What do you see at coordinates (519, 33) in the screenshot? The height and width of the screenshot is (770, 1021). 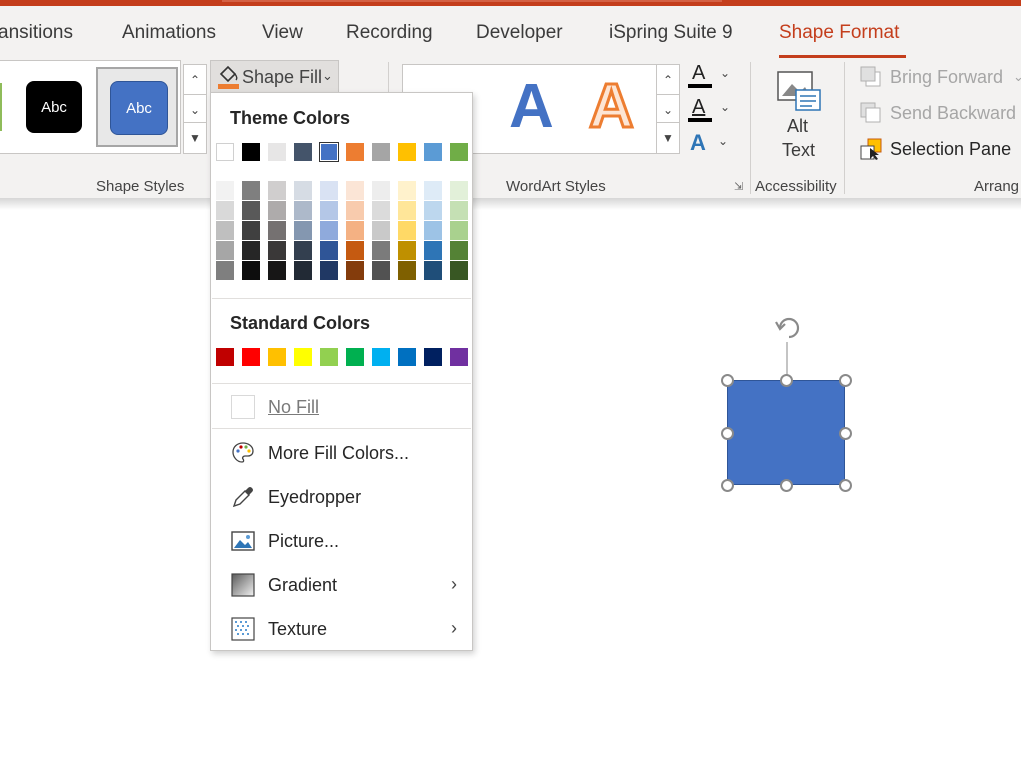 I see `tab-developer: Developer` at bounding box center [519, 33].